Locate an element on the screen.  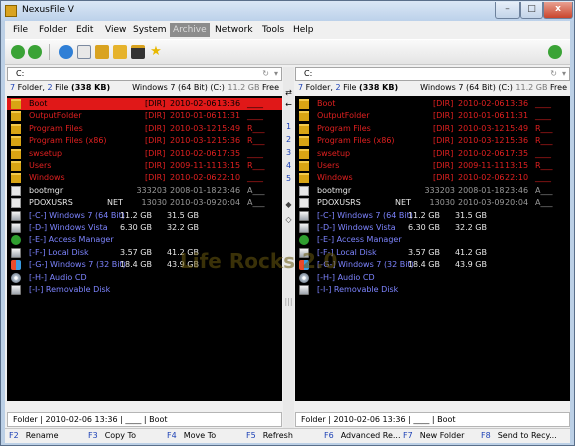
left-path-dropdown-icon: ▾ is located at coordinates (276, 74).